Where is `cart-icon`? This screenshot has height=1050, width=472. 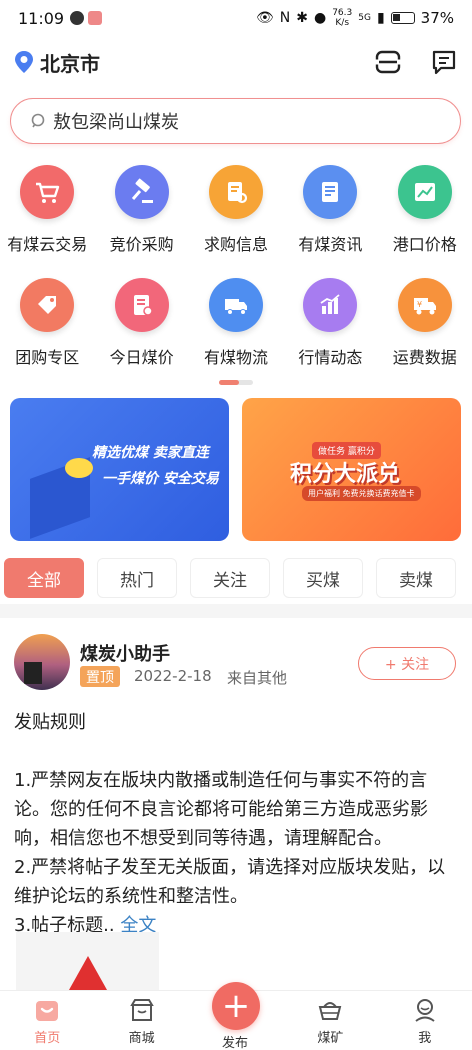
cart-icon is located at coordinates (47, 192).